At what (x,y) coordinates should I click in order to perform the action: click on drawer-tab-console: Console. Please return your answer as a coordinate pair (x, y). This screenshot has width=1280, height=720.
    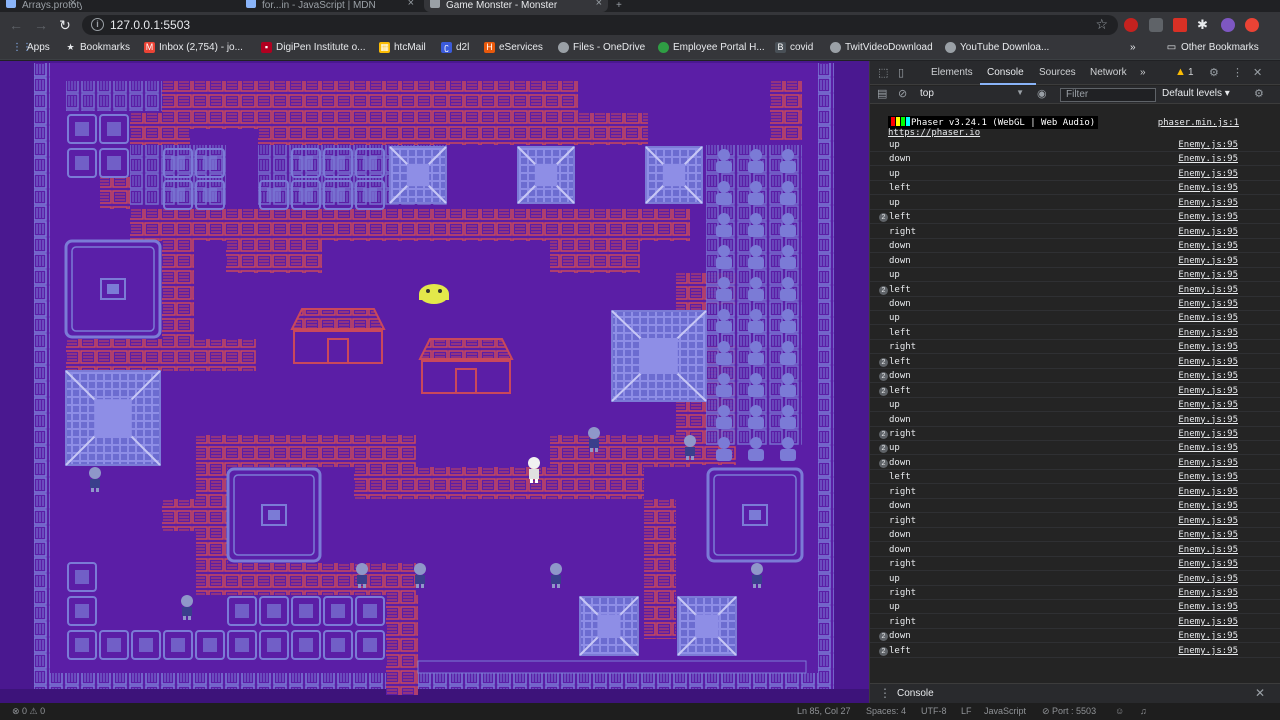
    Looking at the image, I should click on (915, 693).